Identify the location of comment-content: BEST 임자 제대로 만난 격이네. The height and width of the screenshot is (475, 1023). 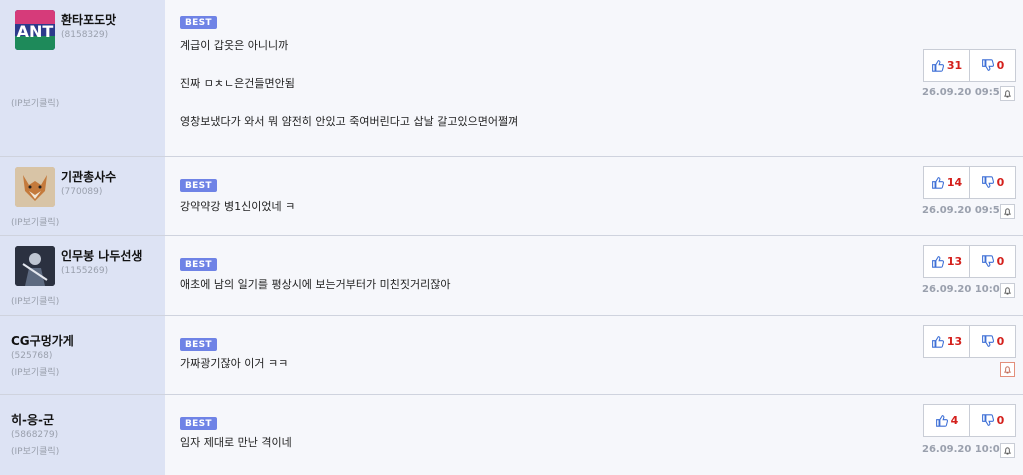
(594, 435).